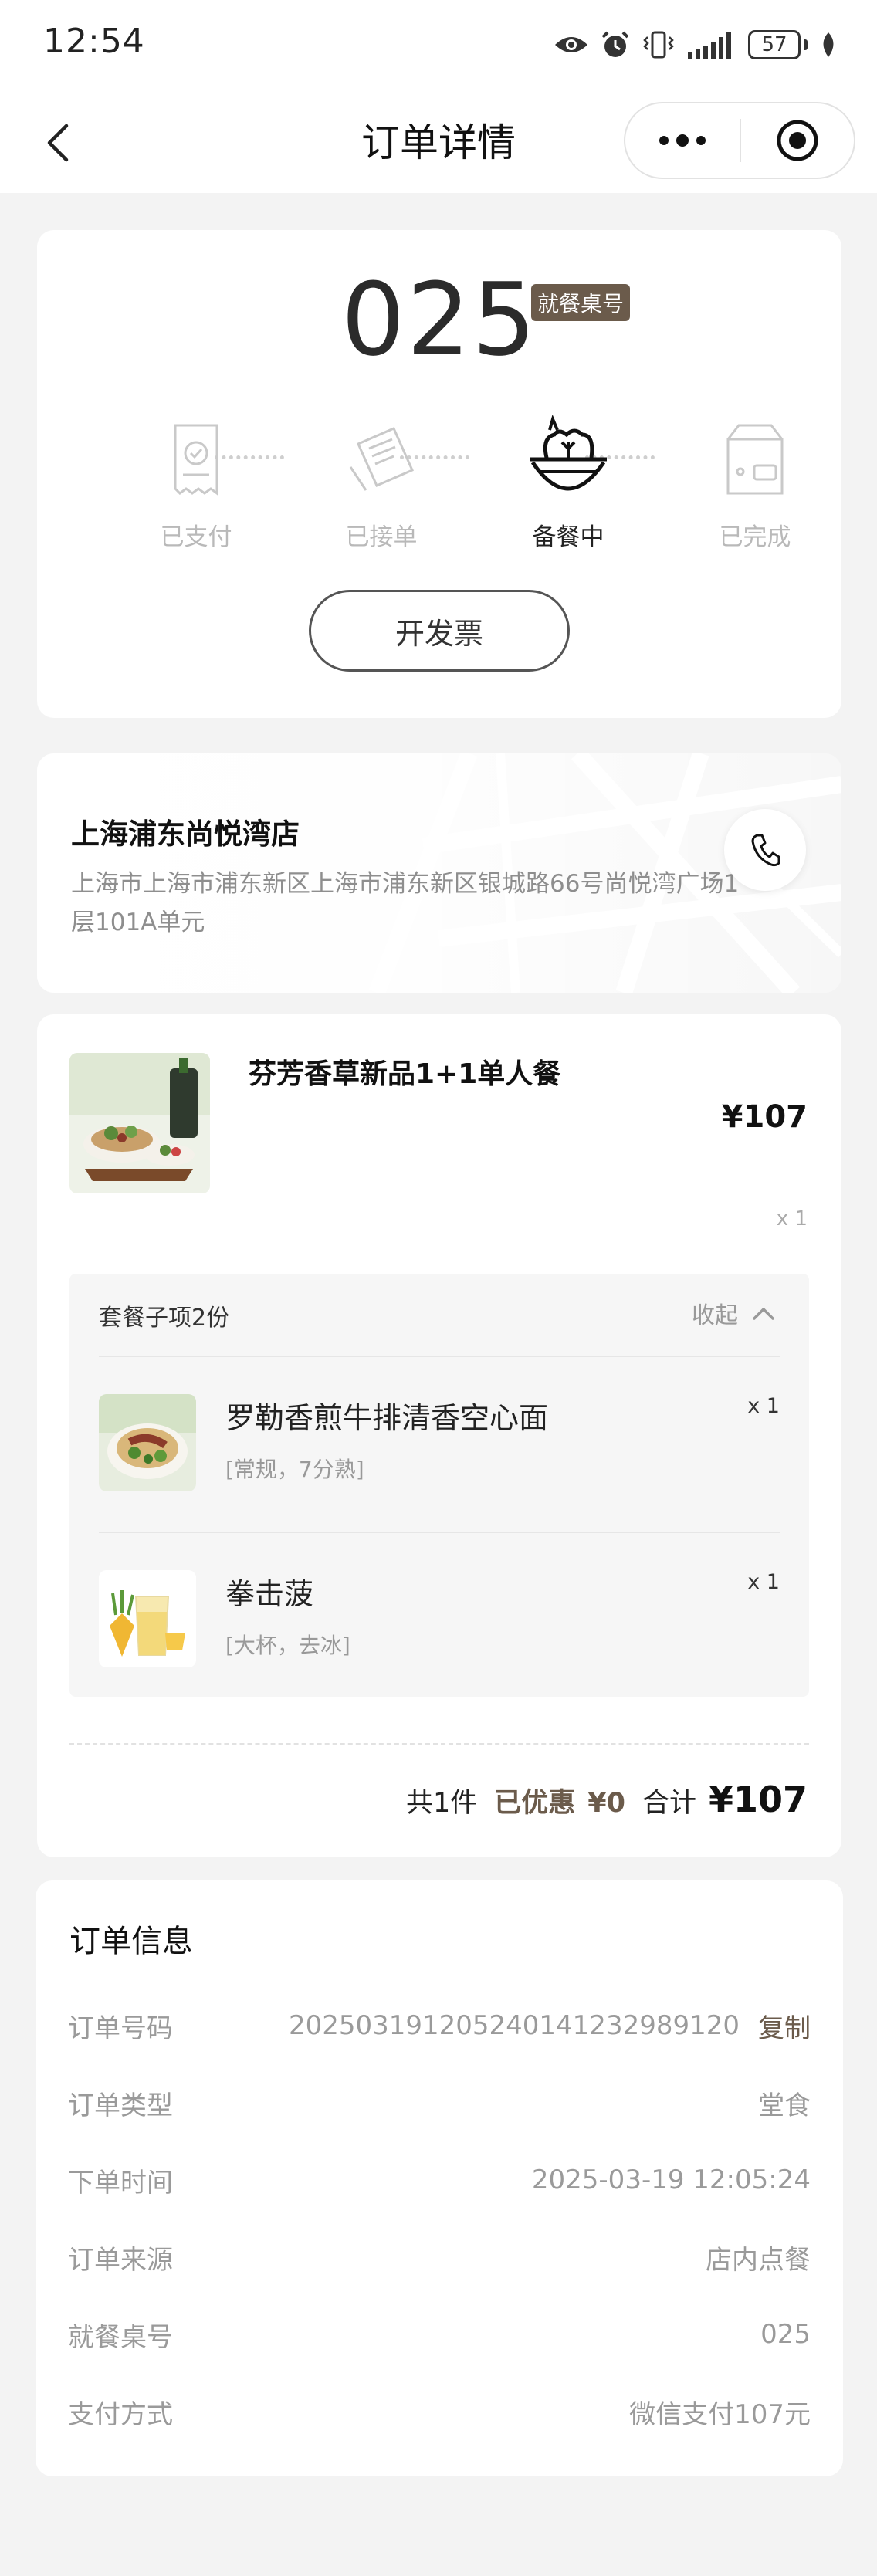 This screenshot has height=2576, width=877. I want to click on info-value: 店内点餐, so click(759, 2260).